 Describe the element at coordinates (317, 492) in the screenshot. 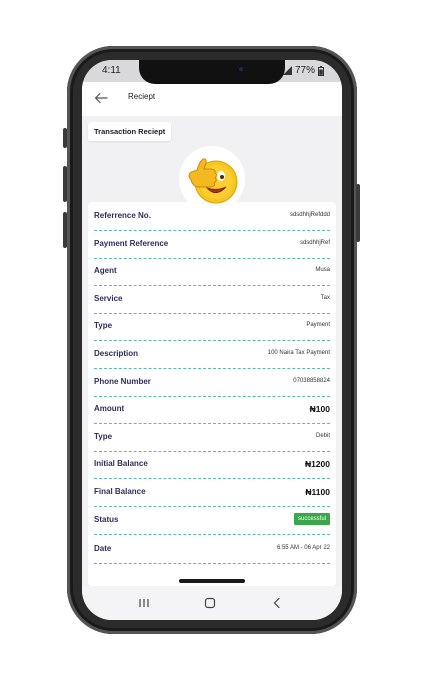

I see `row-value: ₦1100` at that location.